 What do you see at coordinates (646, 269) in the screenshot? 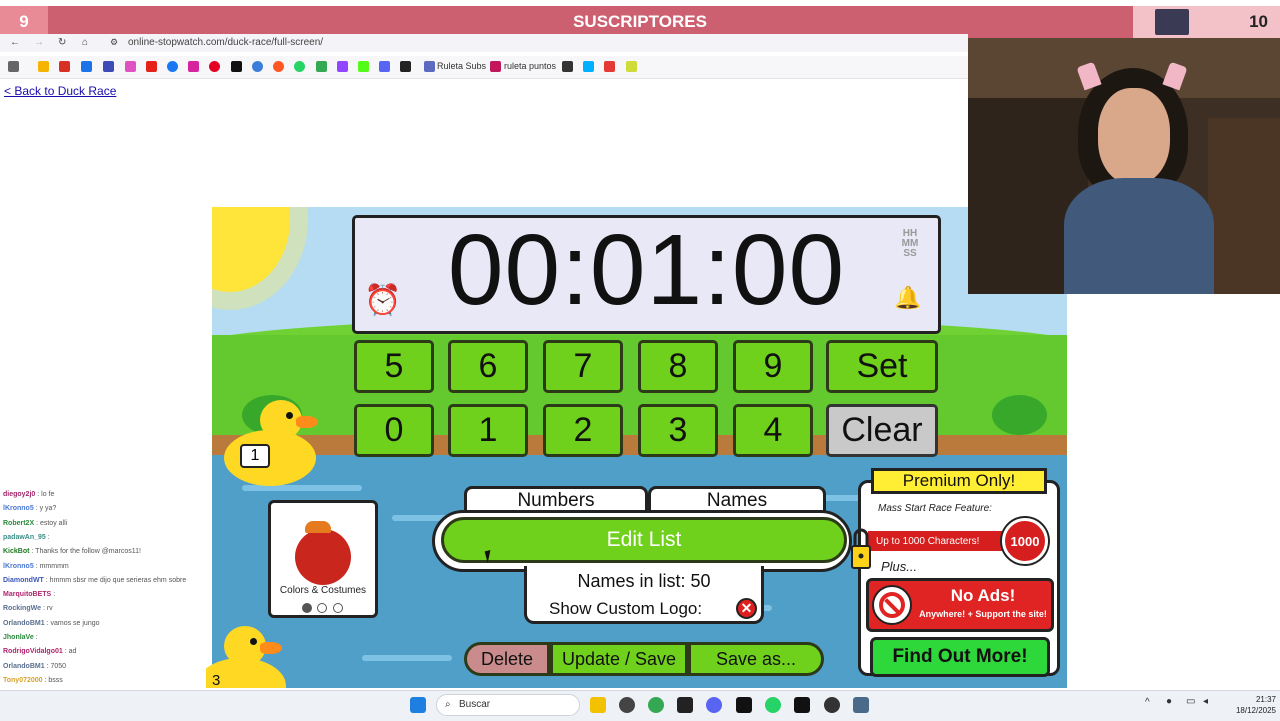
I see `timer-display: 00:01:00` at bounding box center [646, 269].